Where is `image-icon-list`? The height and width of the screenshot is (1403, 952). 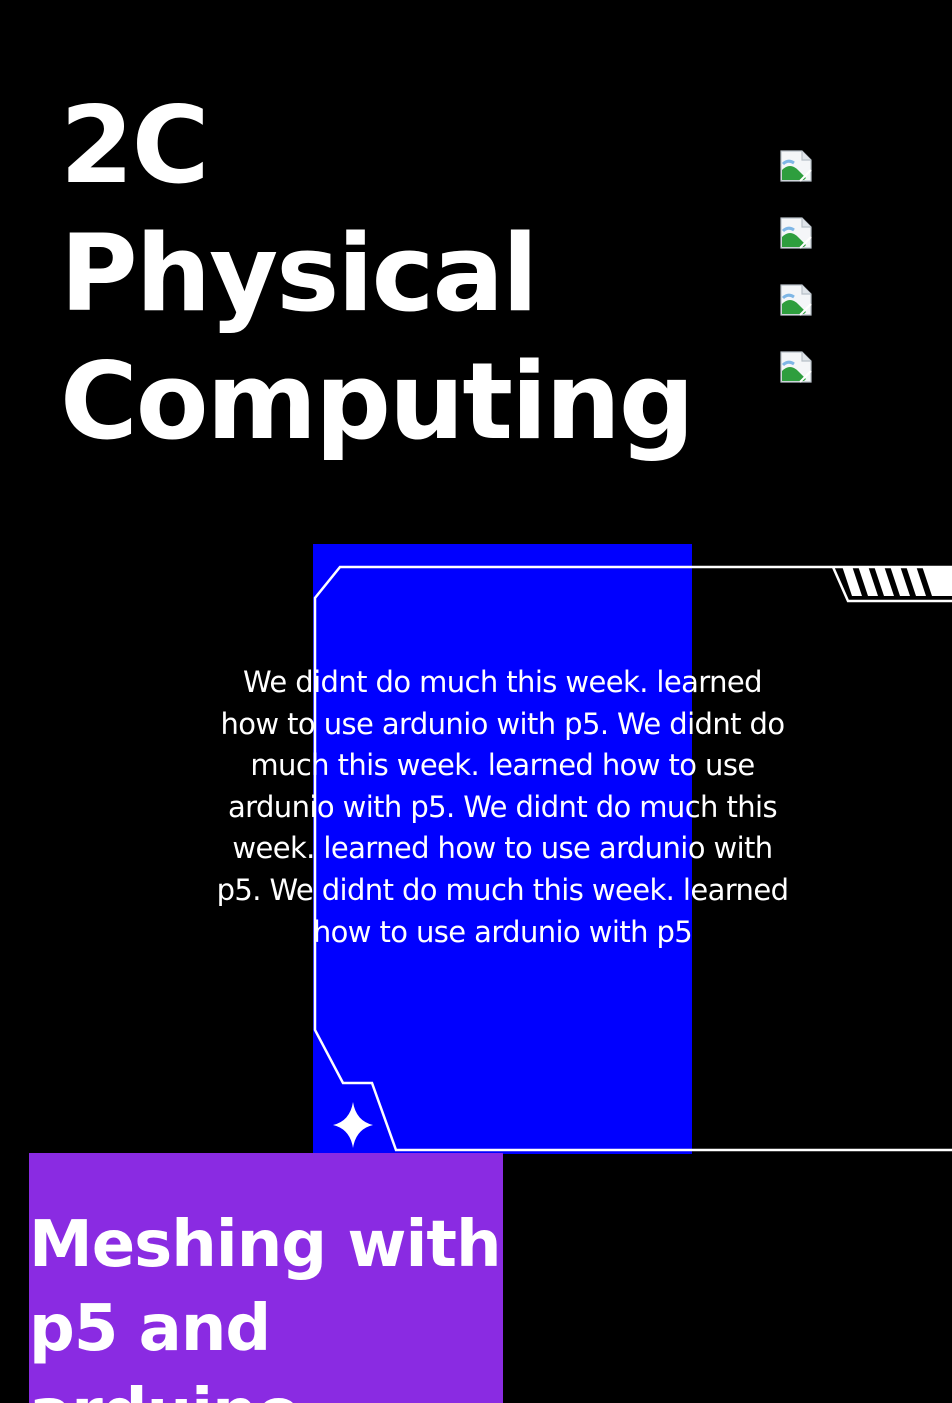
image-icon-list is located at coordinates (796, 284).